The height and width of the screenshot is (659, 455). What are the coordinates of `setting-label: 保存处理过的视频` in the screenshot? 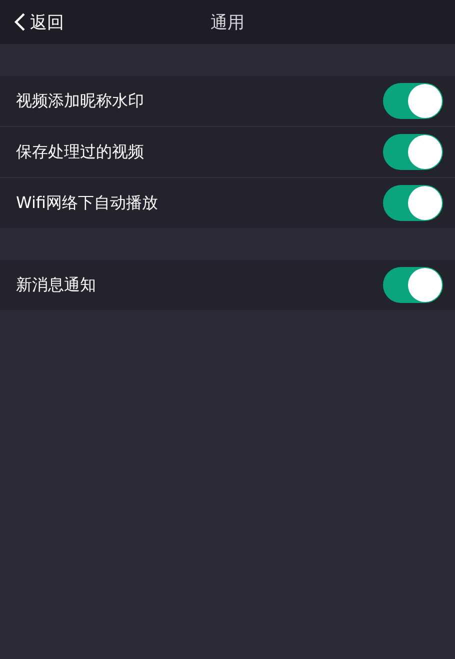 It's located at (80, 152).